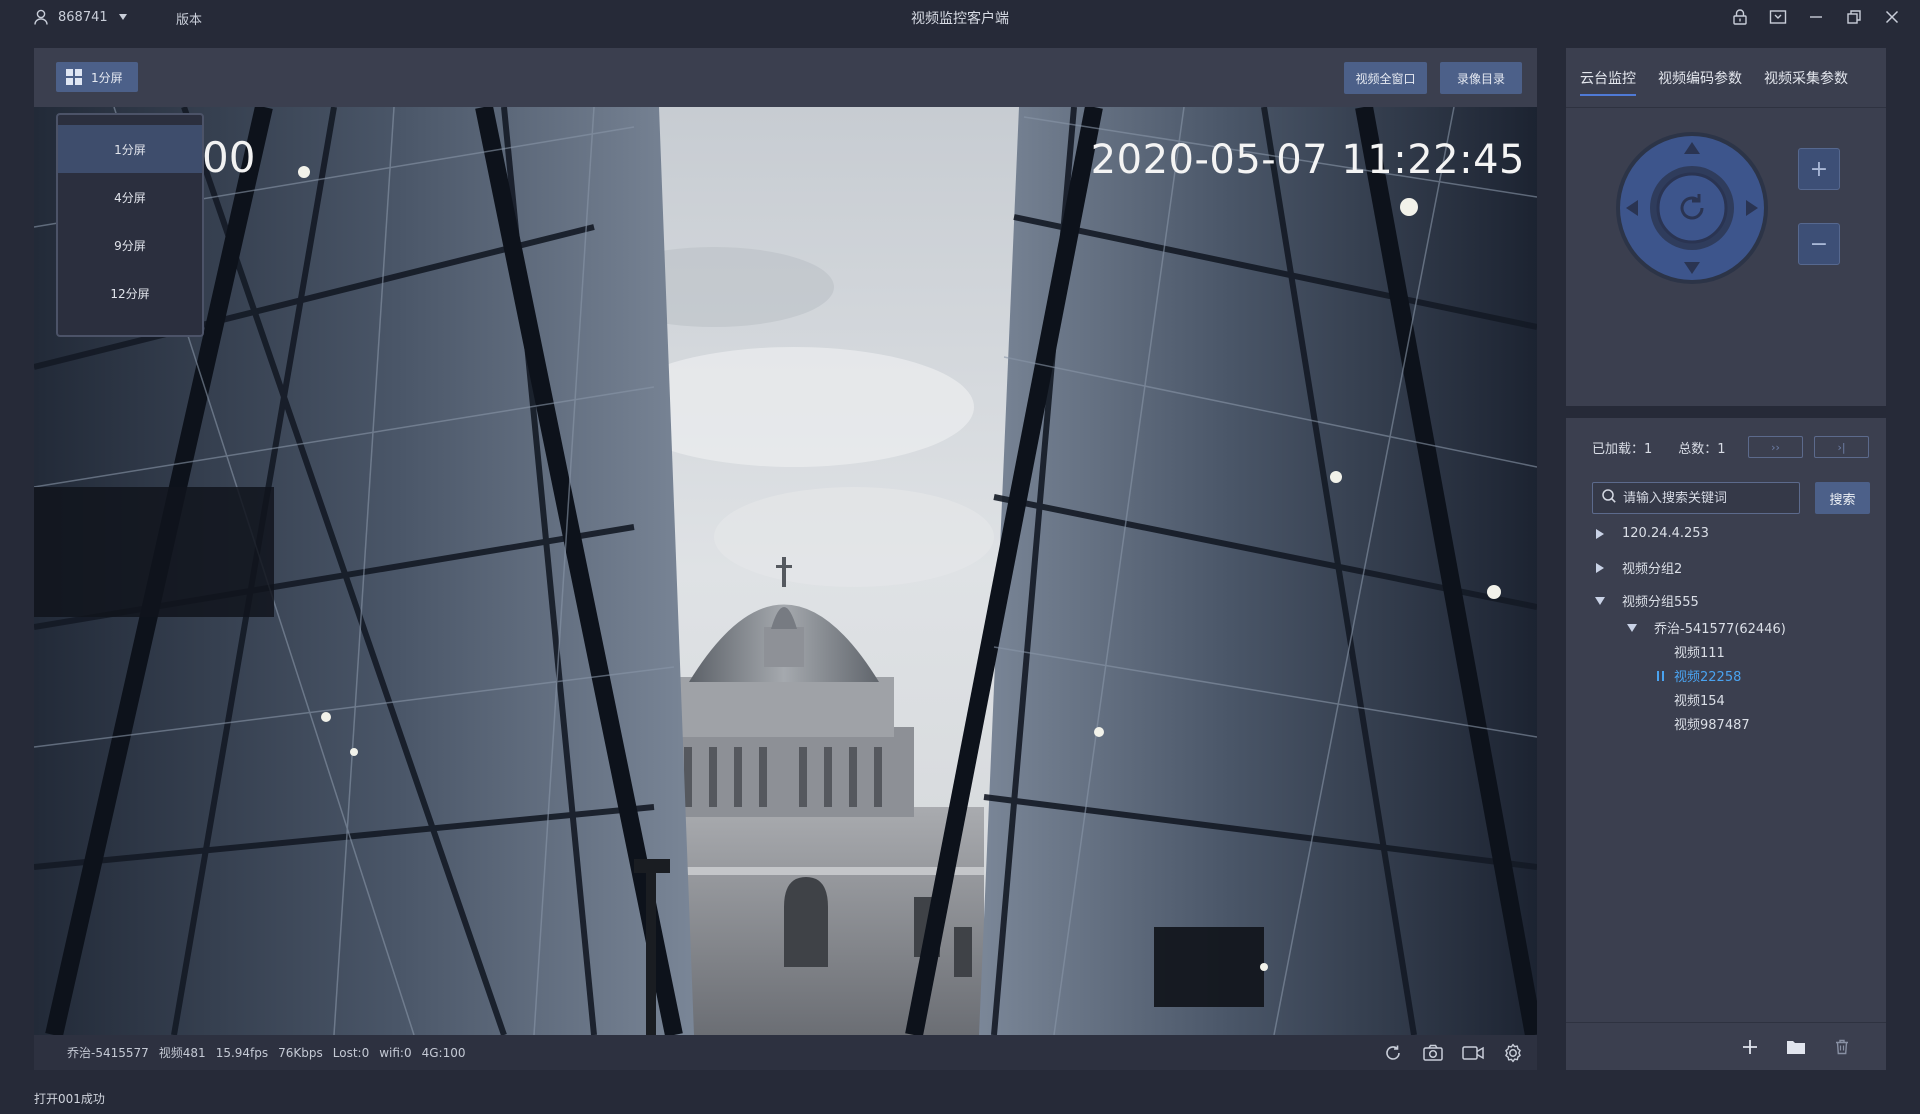 The width and height of the screenshot is (1920, 1114). I want to click on search-box, so click(1696, 498).